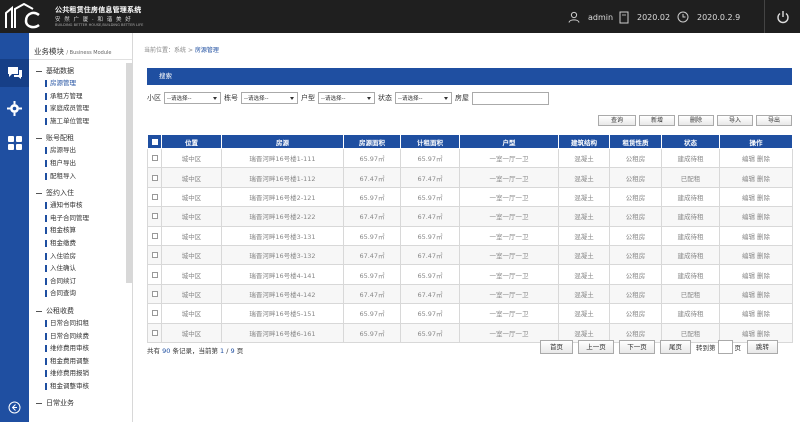  I want to click on last-page-button: 尾页, so click(675, 347).